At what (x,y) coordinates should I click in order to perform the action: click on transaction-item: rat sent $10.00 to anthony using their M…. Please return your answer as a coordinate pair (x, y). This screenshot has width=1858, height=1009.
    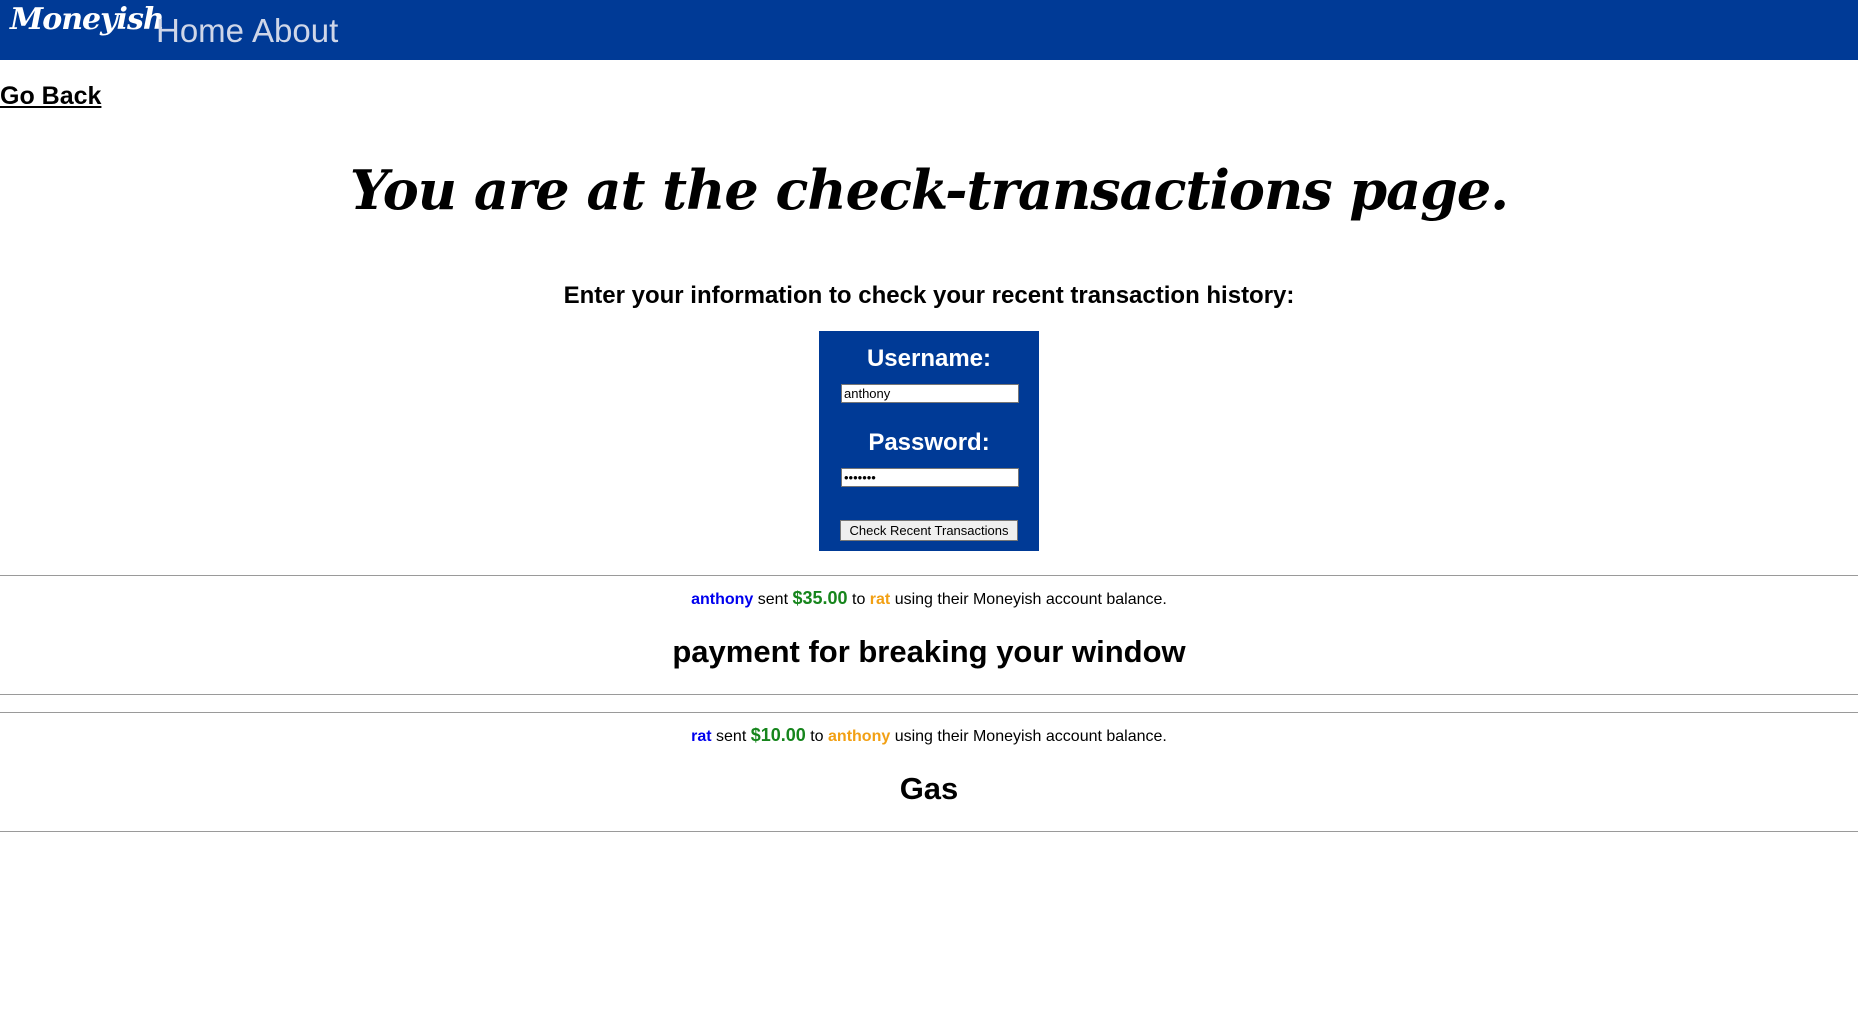
    Looking at the image, I should click on (929, 772).